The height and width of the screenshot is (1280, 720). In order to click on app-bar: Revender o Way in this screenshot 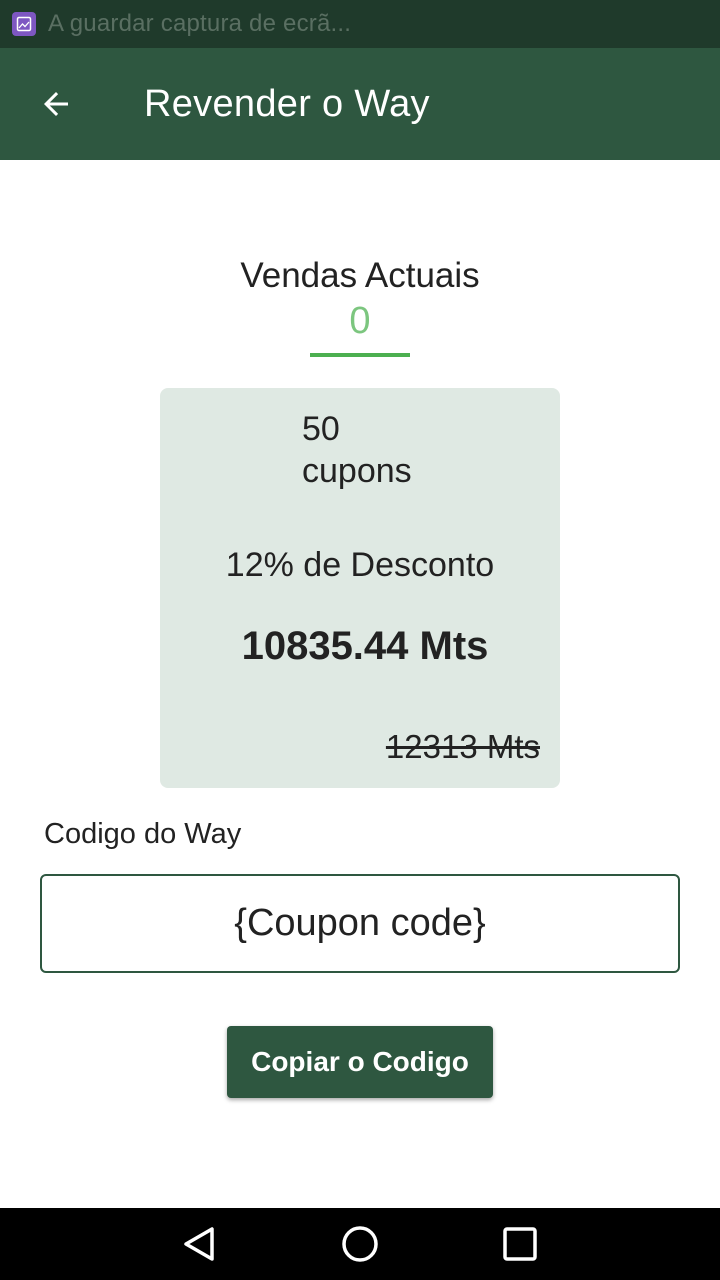, I will do `click(360, 104)`.